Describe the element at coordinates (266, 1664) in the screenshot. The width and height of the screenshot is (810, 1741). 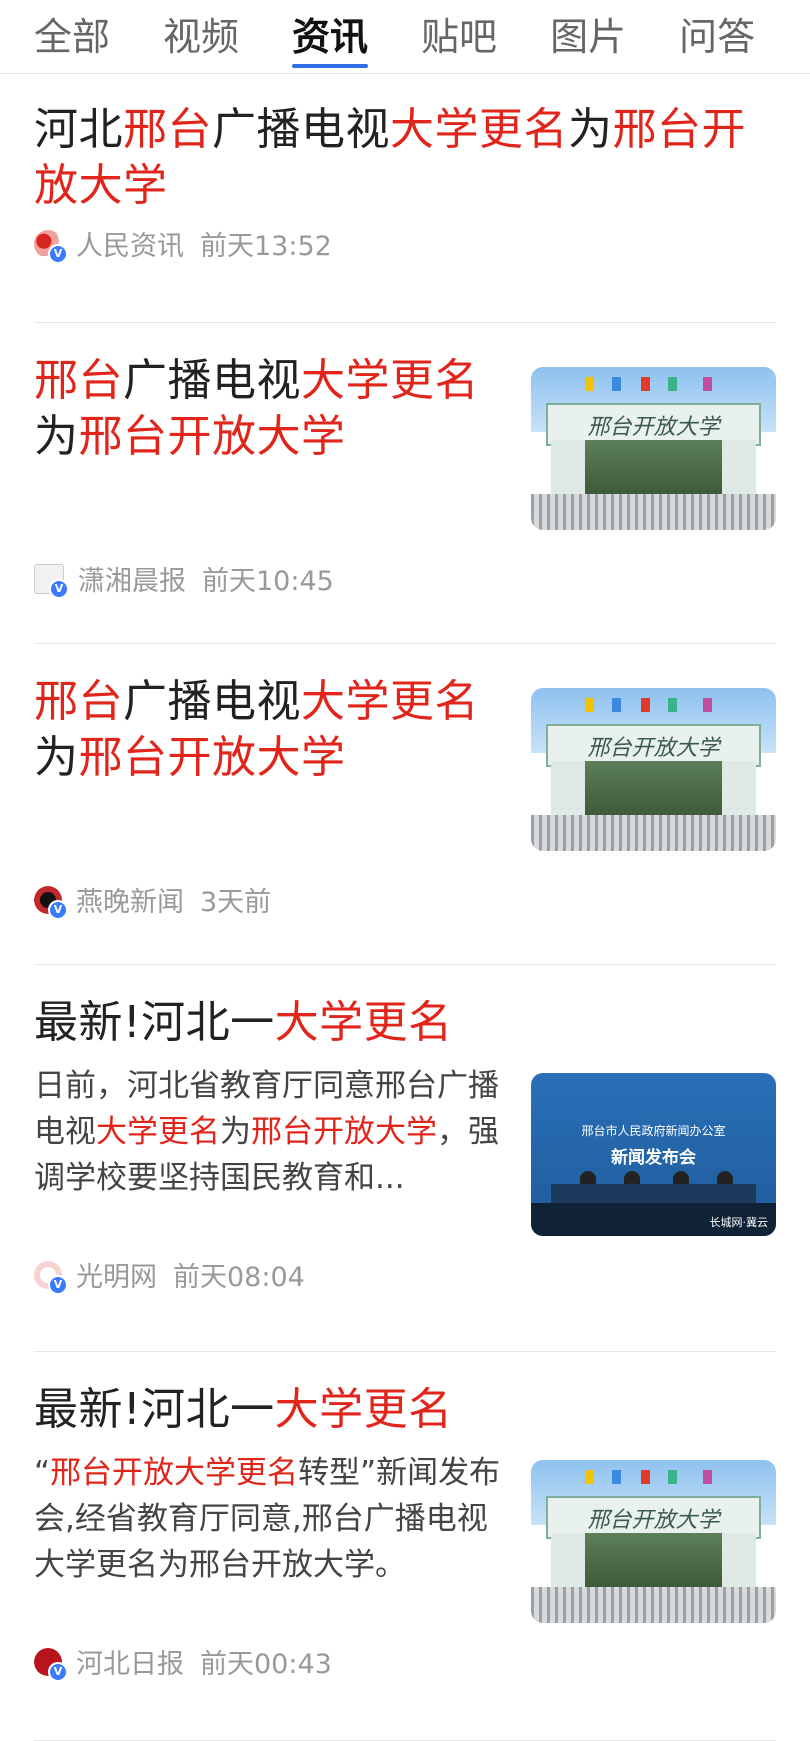
I see `news-time: 前天00:43` at that location.